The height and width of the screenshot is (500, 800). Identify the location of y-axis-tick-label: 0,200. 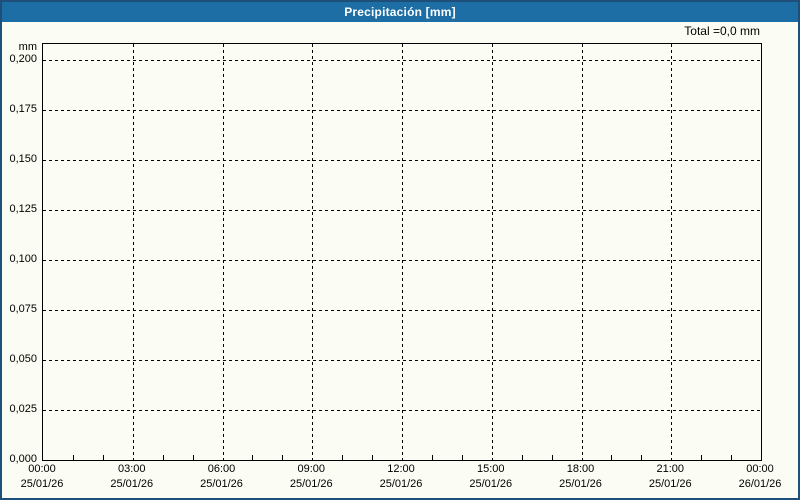
(23, 59).